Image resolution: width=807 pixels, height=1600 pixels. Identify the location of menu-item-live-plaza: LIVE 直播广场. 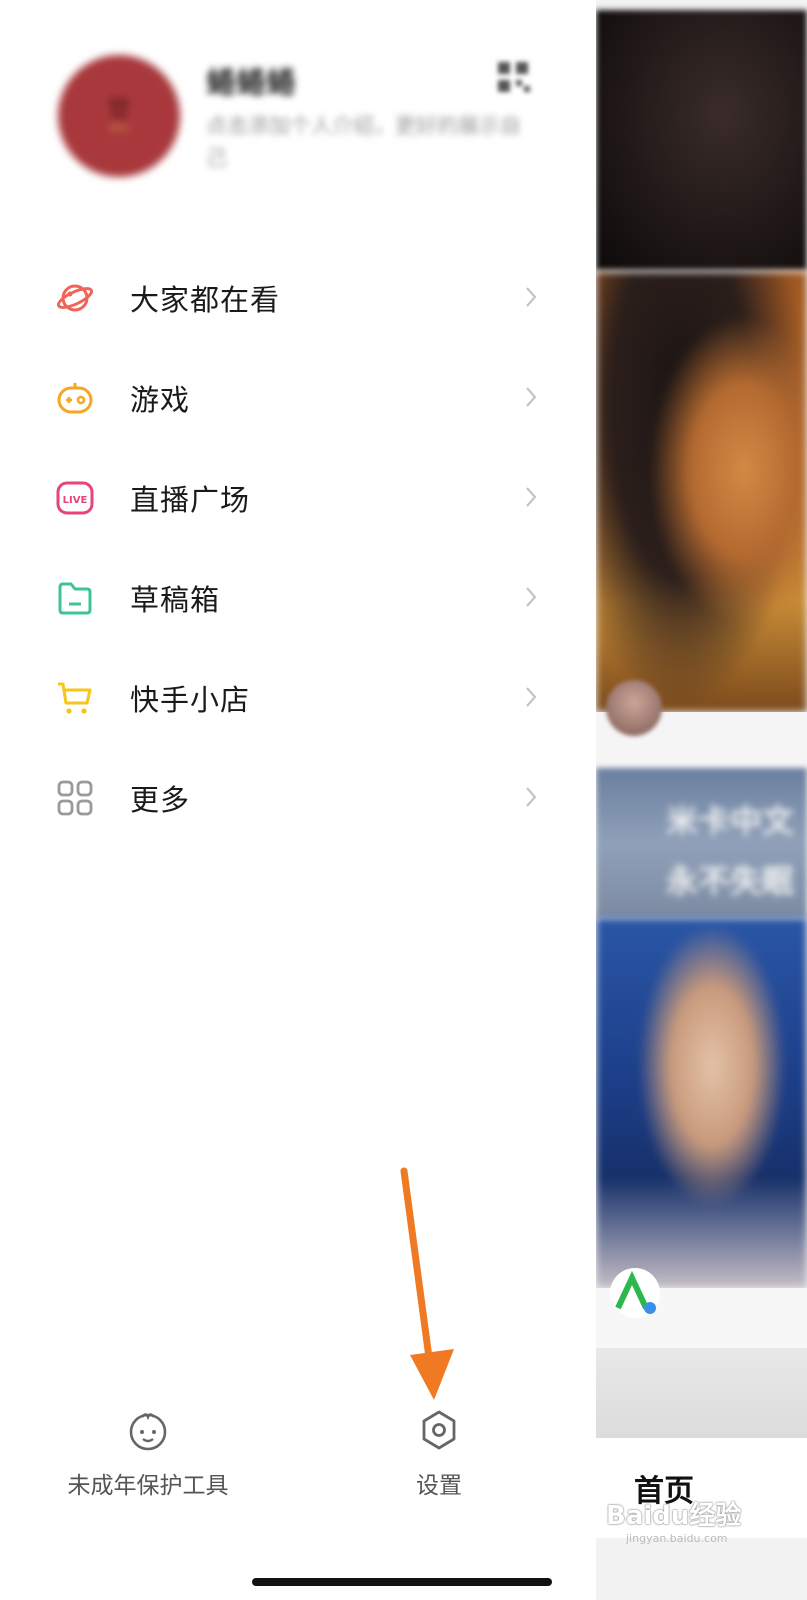
(298, 497).